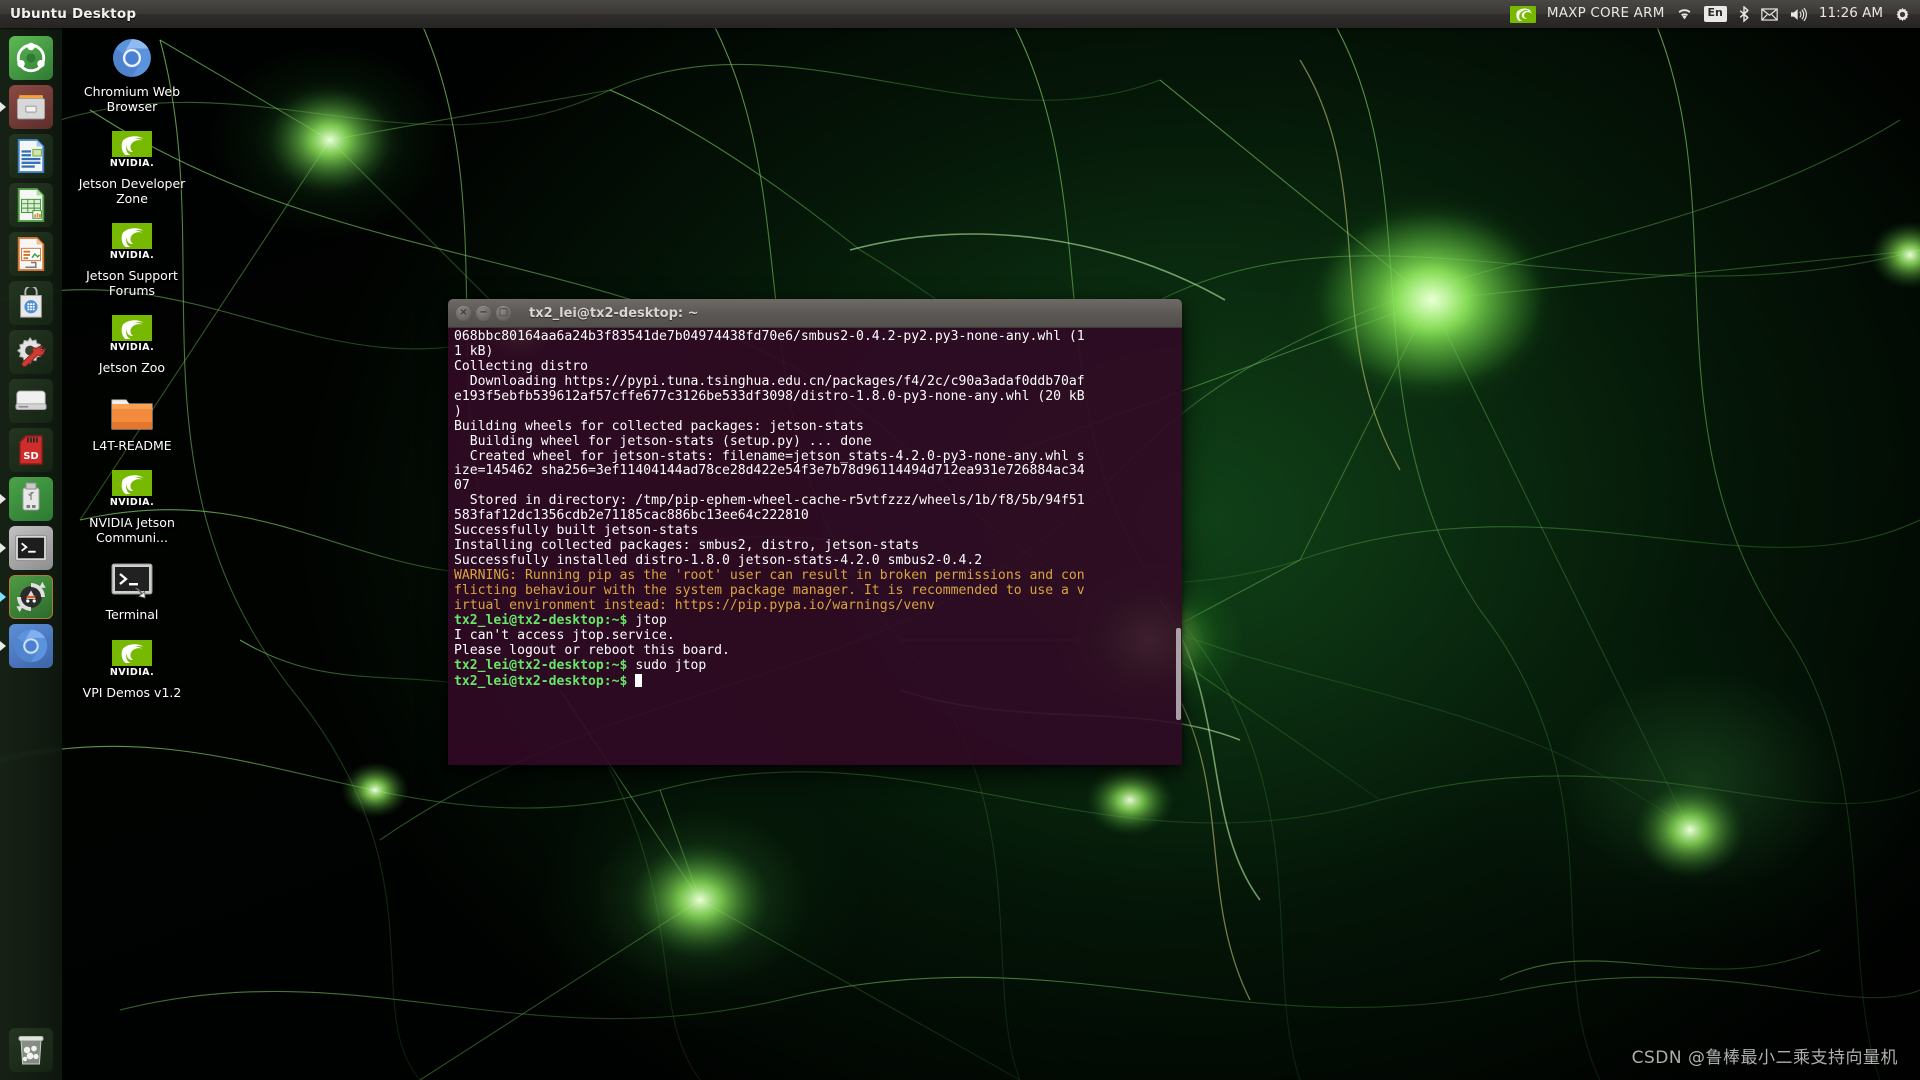  Describe the element at coordinates (132, 665) in the screenshot. I see `desktop-icon-vpi-demos: NVIDIA. VPI Demos v1.2` at that location.